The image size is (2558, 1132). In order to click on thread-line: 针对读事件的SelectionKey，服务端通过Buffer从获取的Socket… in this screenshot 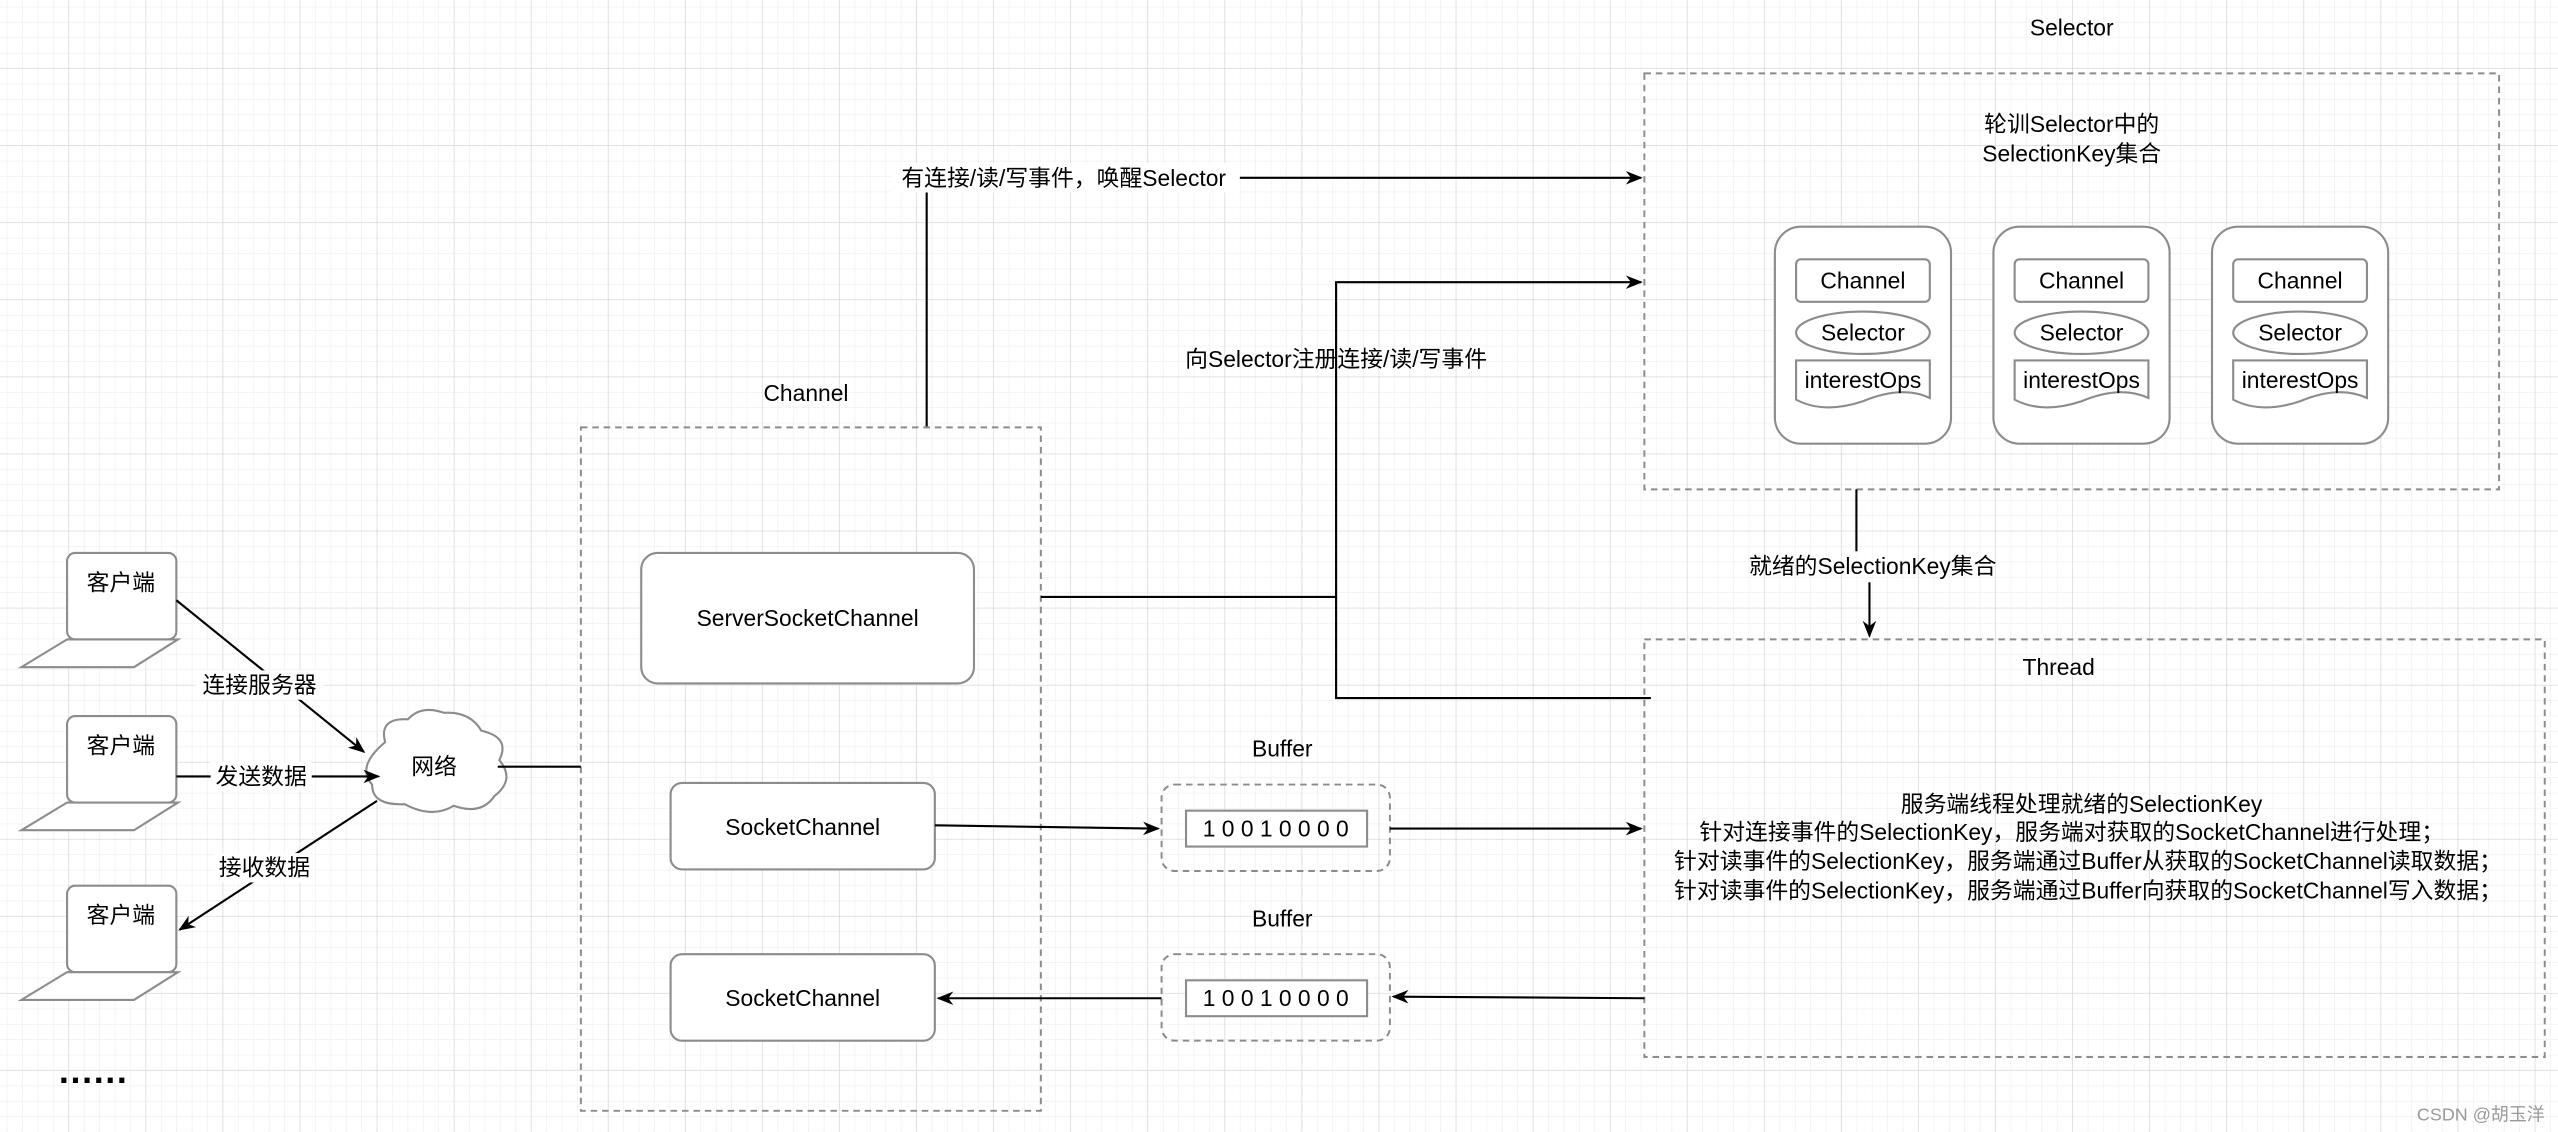, I will do `click(2088, 861)`.